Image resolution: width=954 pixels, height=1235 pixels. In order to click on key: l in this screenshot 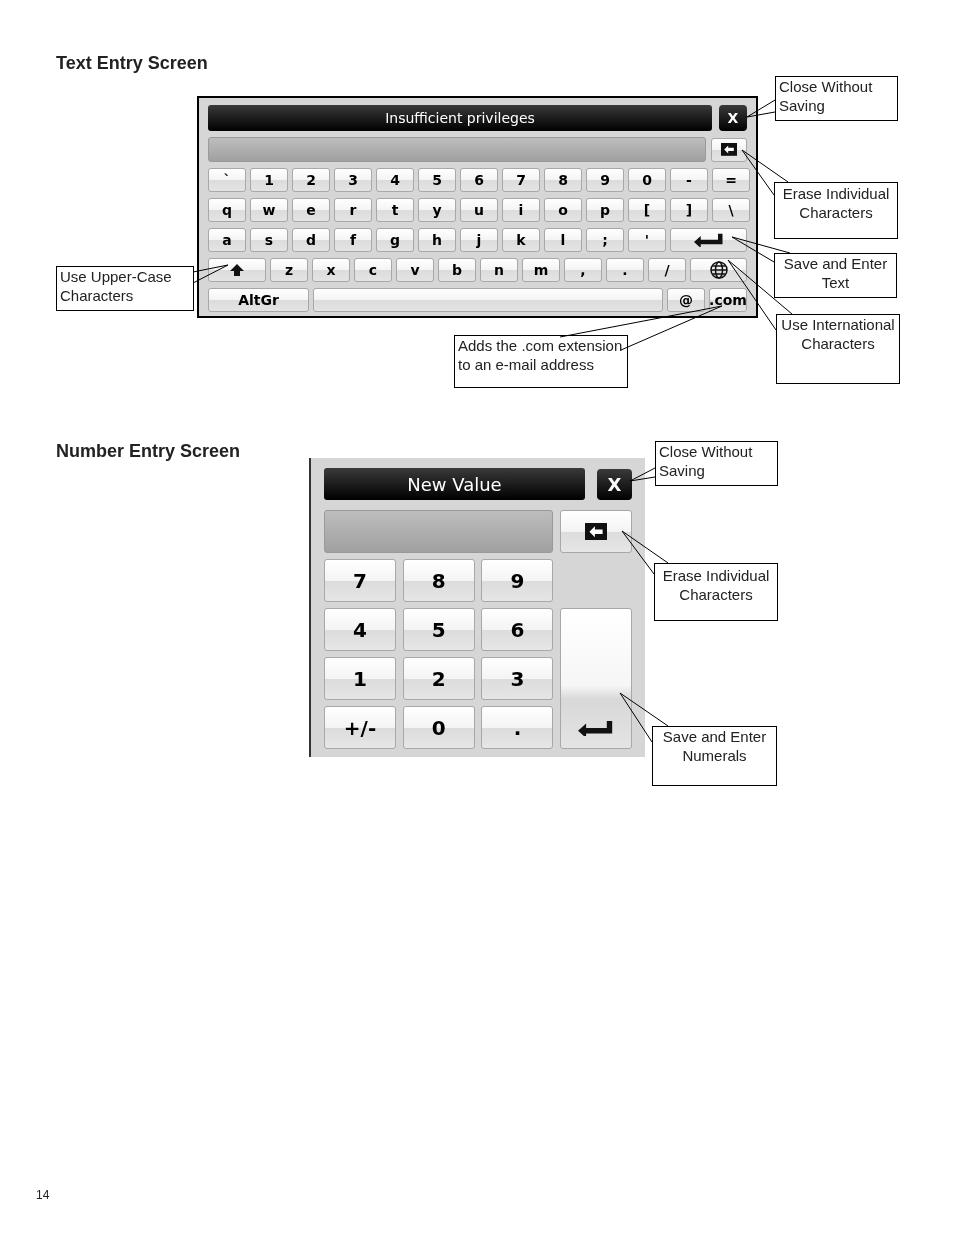, I will do `click(563, 240)`.